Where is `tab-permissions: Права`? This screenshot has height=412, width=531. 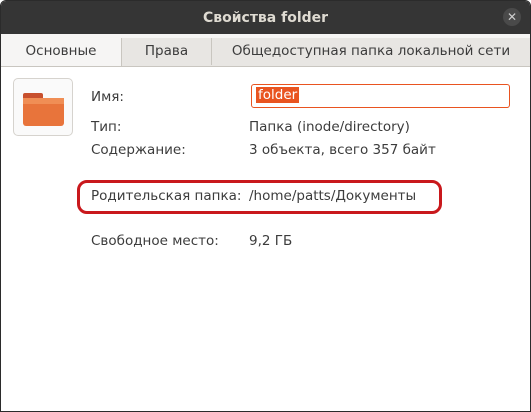
tab-permissions: Права is located at coordinates (167, 51).